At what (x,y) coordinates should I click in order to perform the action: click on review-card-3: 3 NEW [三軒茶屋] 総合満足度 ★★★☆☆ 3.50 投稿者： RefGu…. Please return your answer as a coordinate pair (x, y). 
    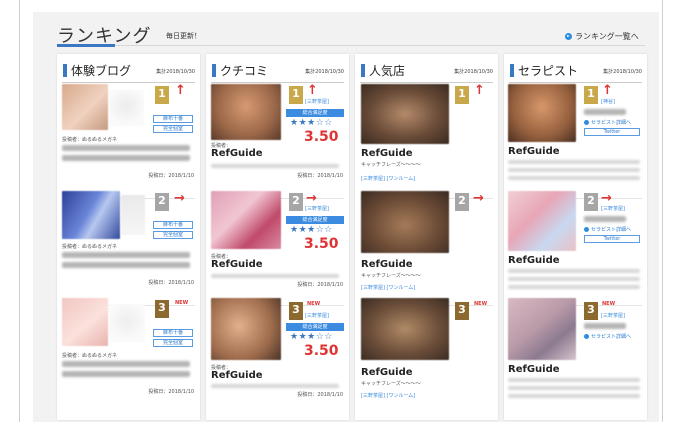
    Looking at the image, I should click on (277, 355).